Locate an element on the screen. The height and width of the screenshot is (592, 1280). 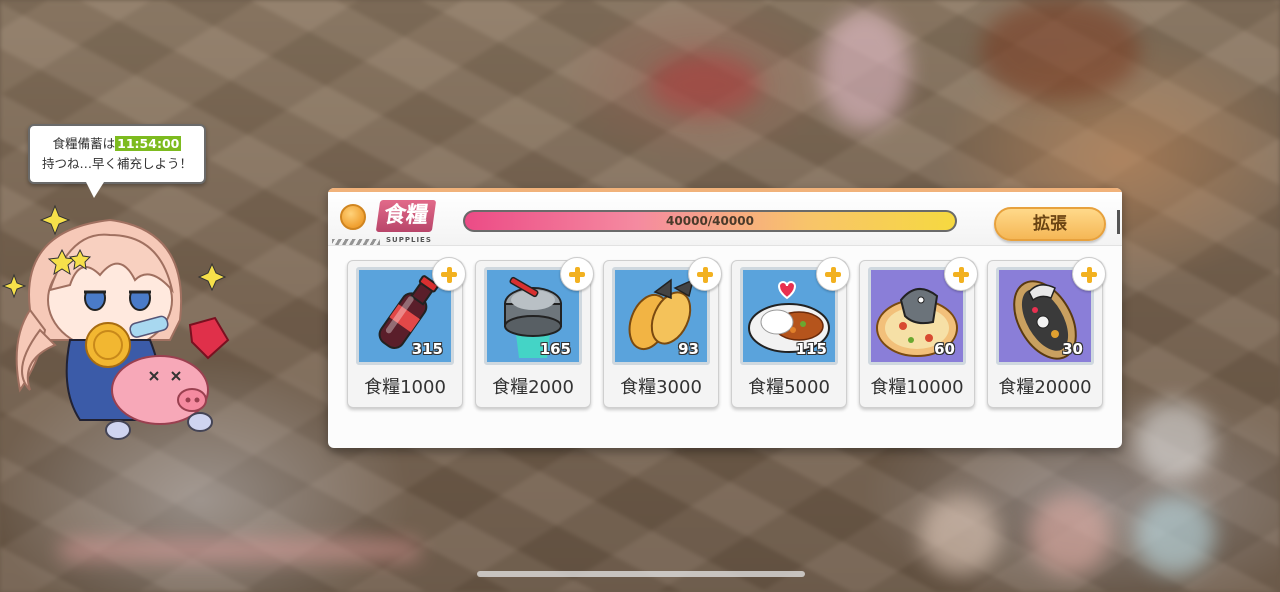
header-stripes-decoration is located at coordinates (356, 242).